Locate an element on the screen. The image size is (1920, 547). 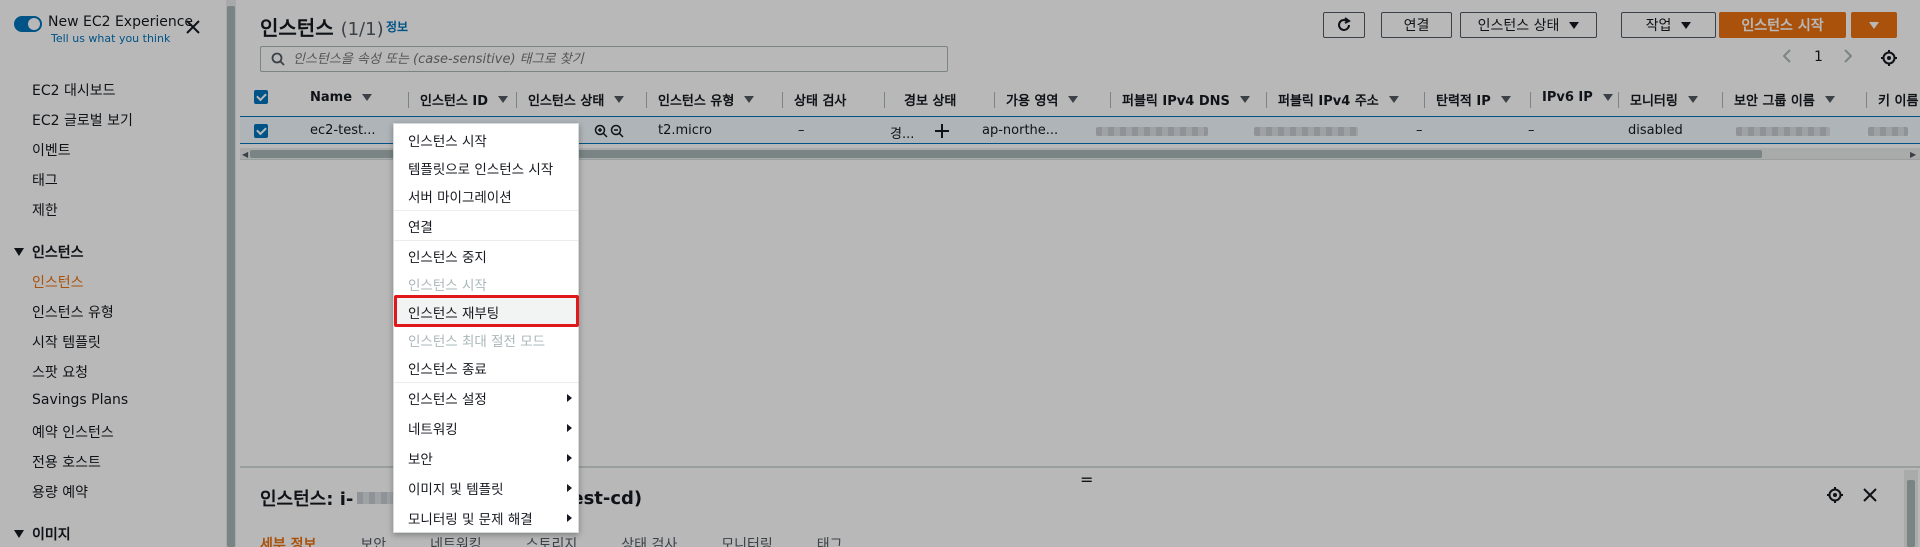
plus-icon is located at coordinates (942, 131).